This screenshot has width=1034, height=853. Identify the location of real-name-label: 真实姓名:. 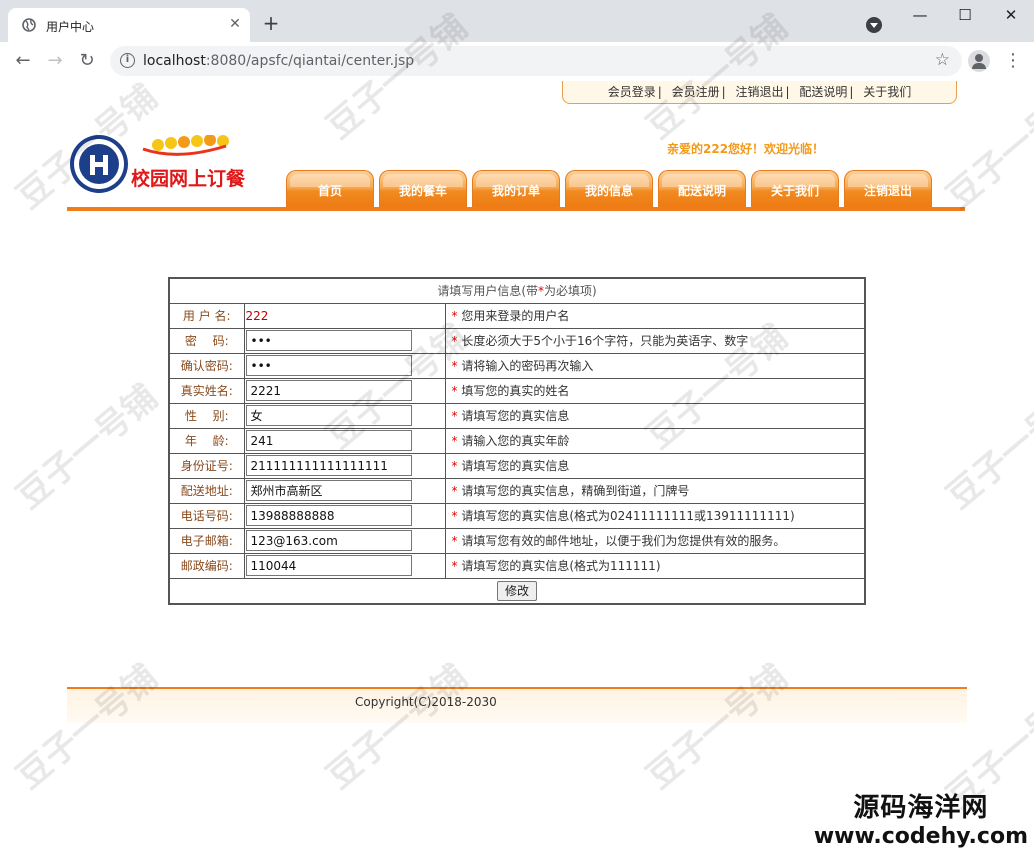
(206, 390).